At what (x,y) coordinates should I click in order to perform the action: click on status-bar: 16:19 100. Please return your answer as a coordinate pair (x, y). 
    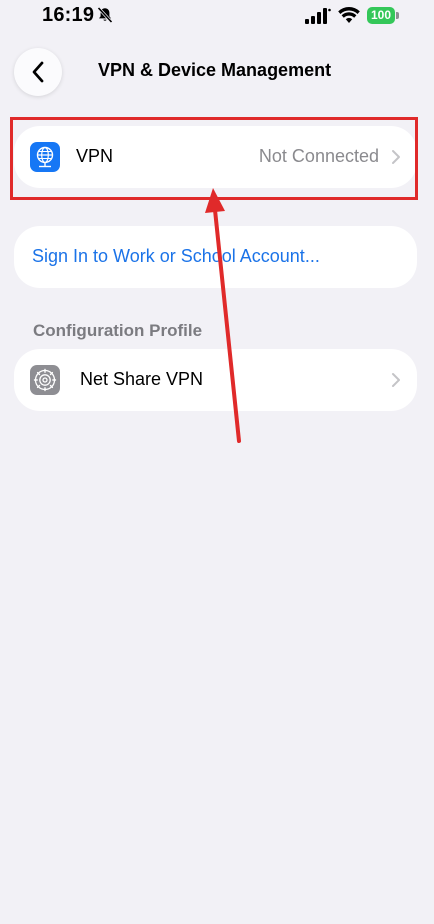
    Looking at the image, I should click on (217, 17).